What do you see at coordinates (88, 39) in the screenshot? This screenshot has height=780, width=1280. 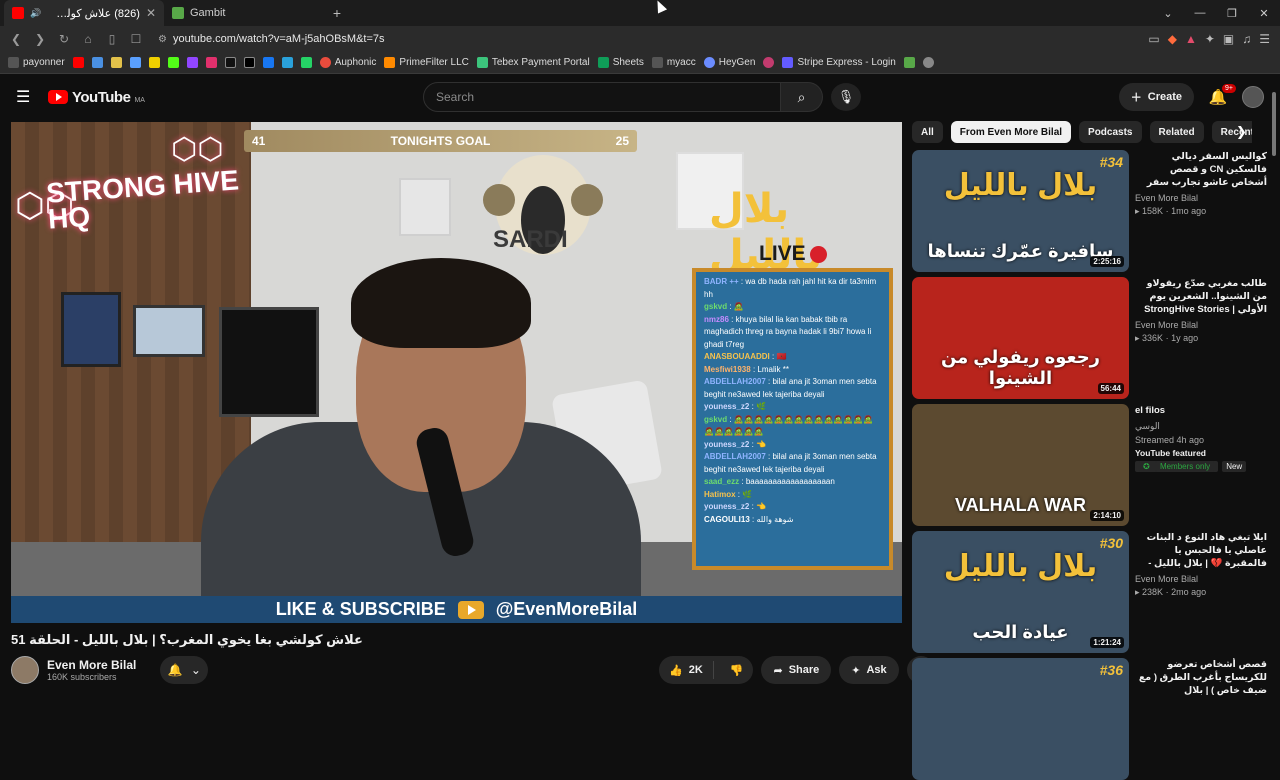 I see `home-icon: ⌂` at bounding box center [88, 39].